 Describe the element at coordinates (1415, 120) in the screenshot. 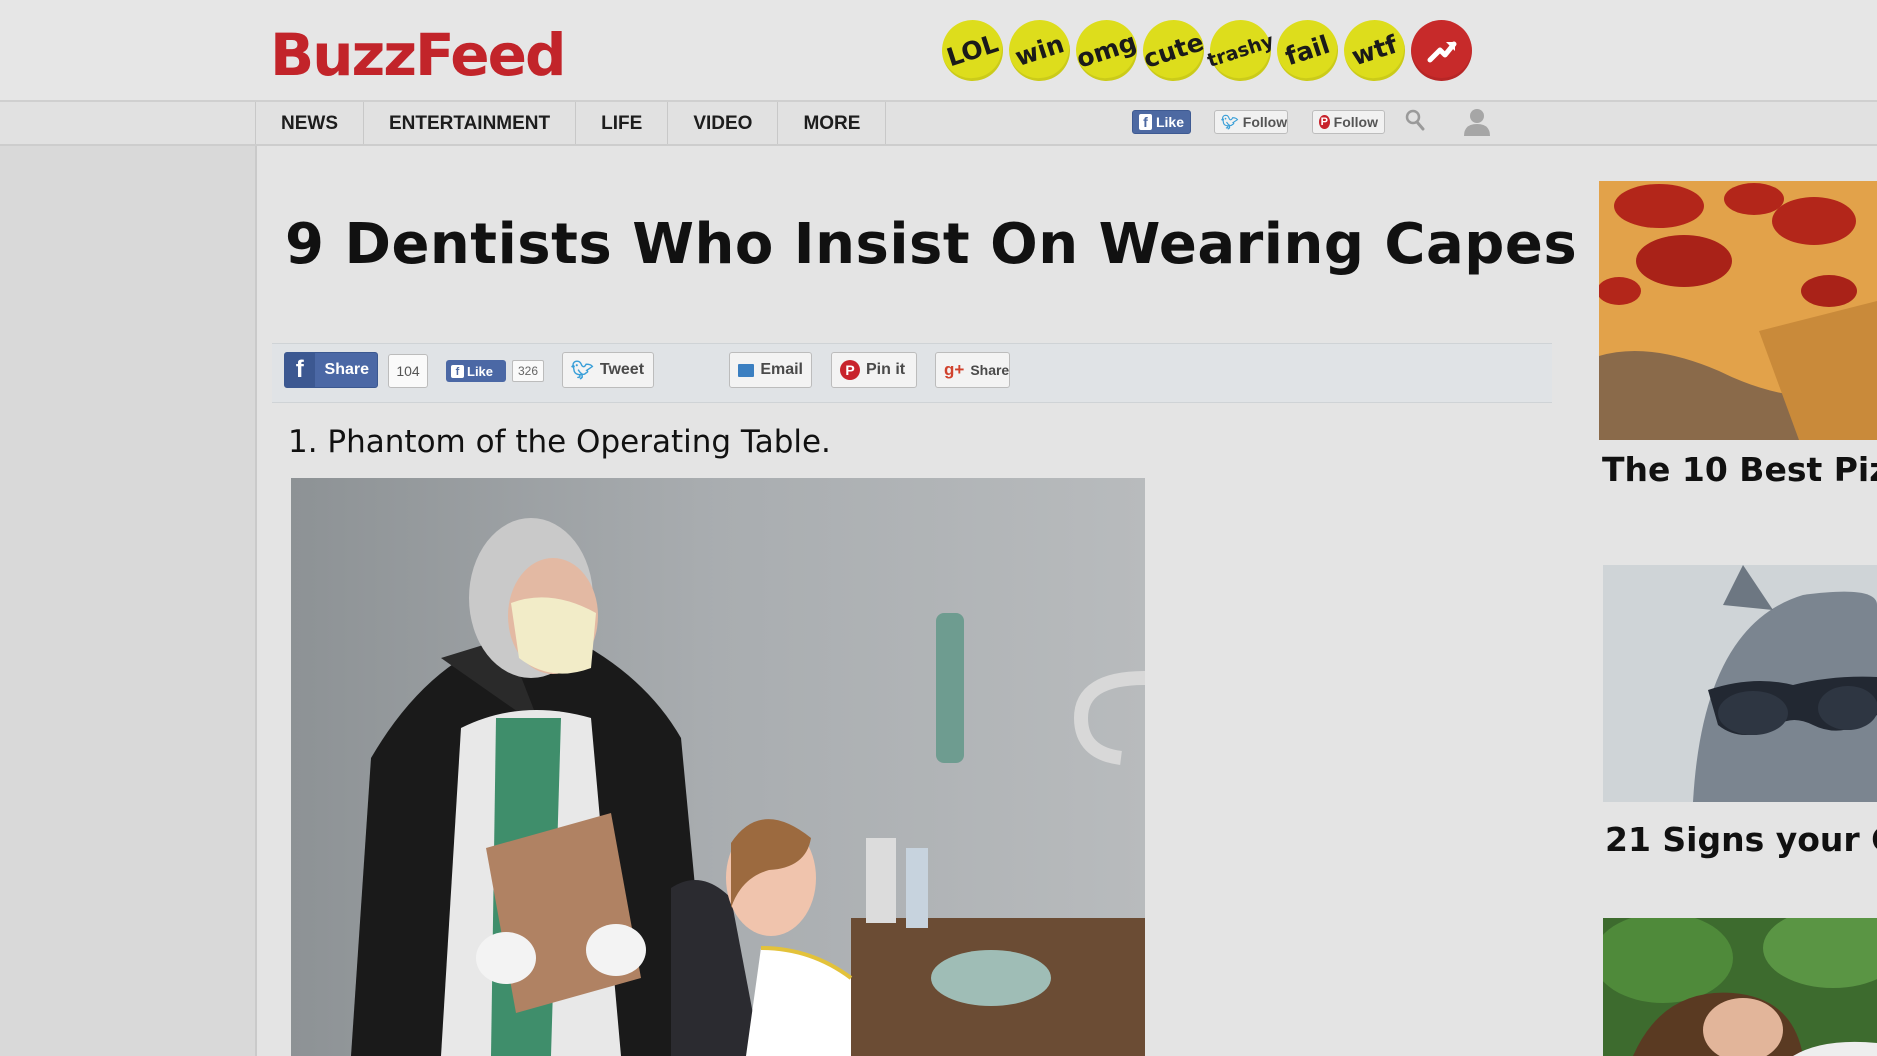

I see `search-icon` at that location.